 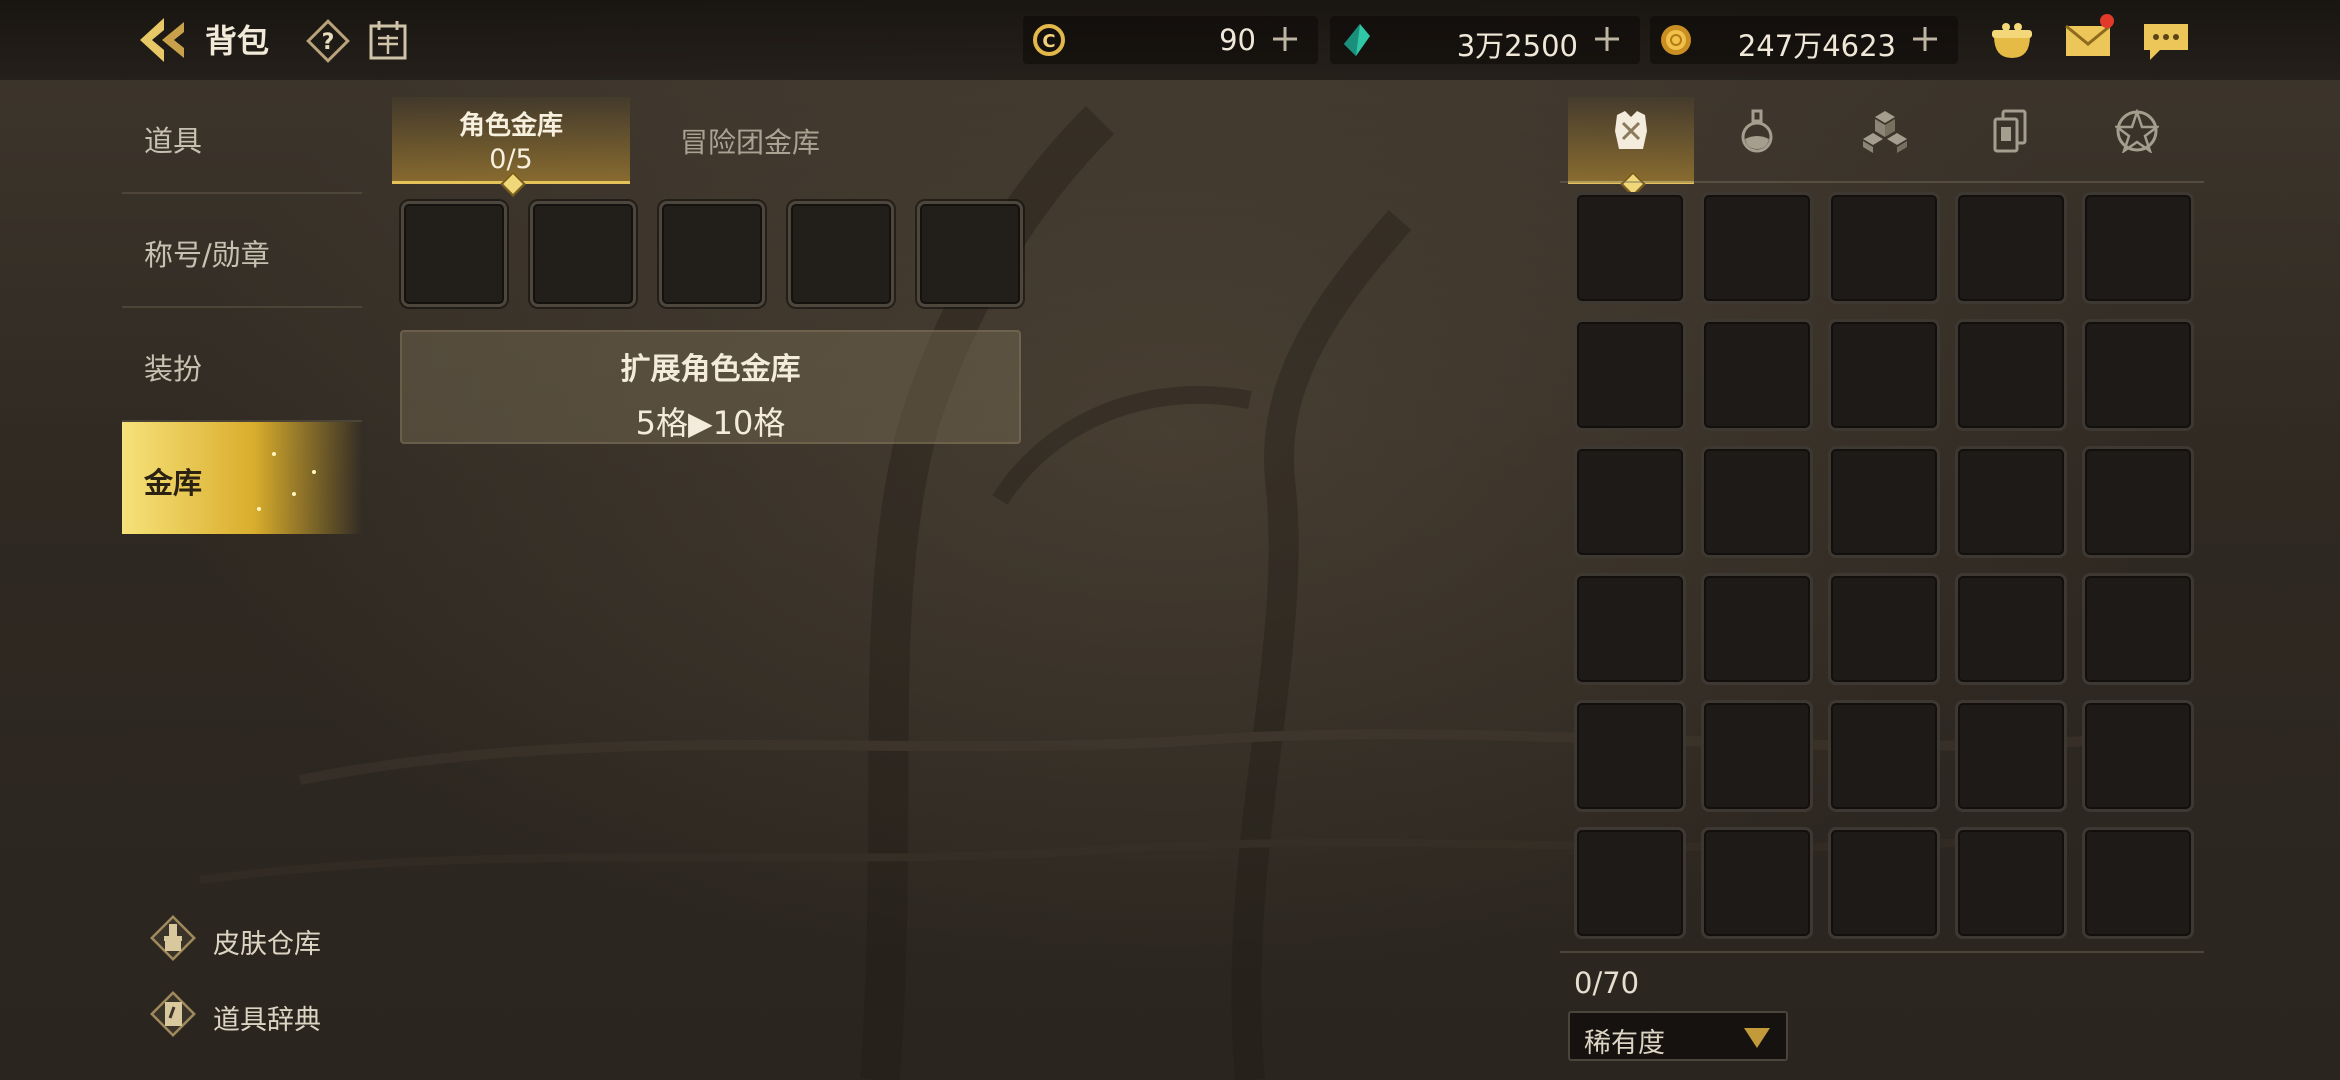 What do you see at coordinates (1624, 1043) in the screenshot?
I see `sort-value: 稀有度` at bounding box center [1624, 1043].